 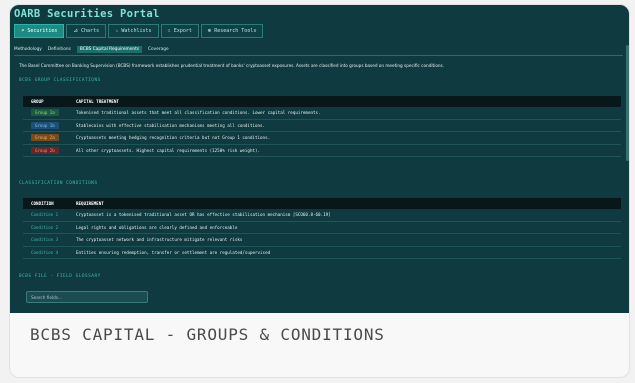 I want to click on condition-cell: Condition 2, so click(x=45, y=227).